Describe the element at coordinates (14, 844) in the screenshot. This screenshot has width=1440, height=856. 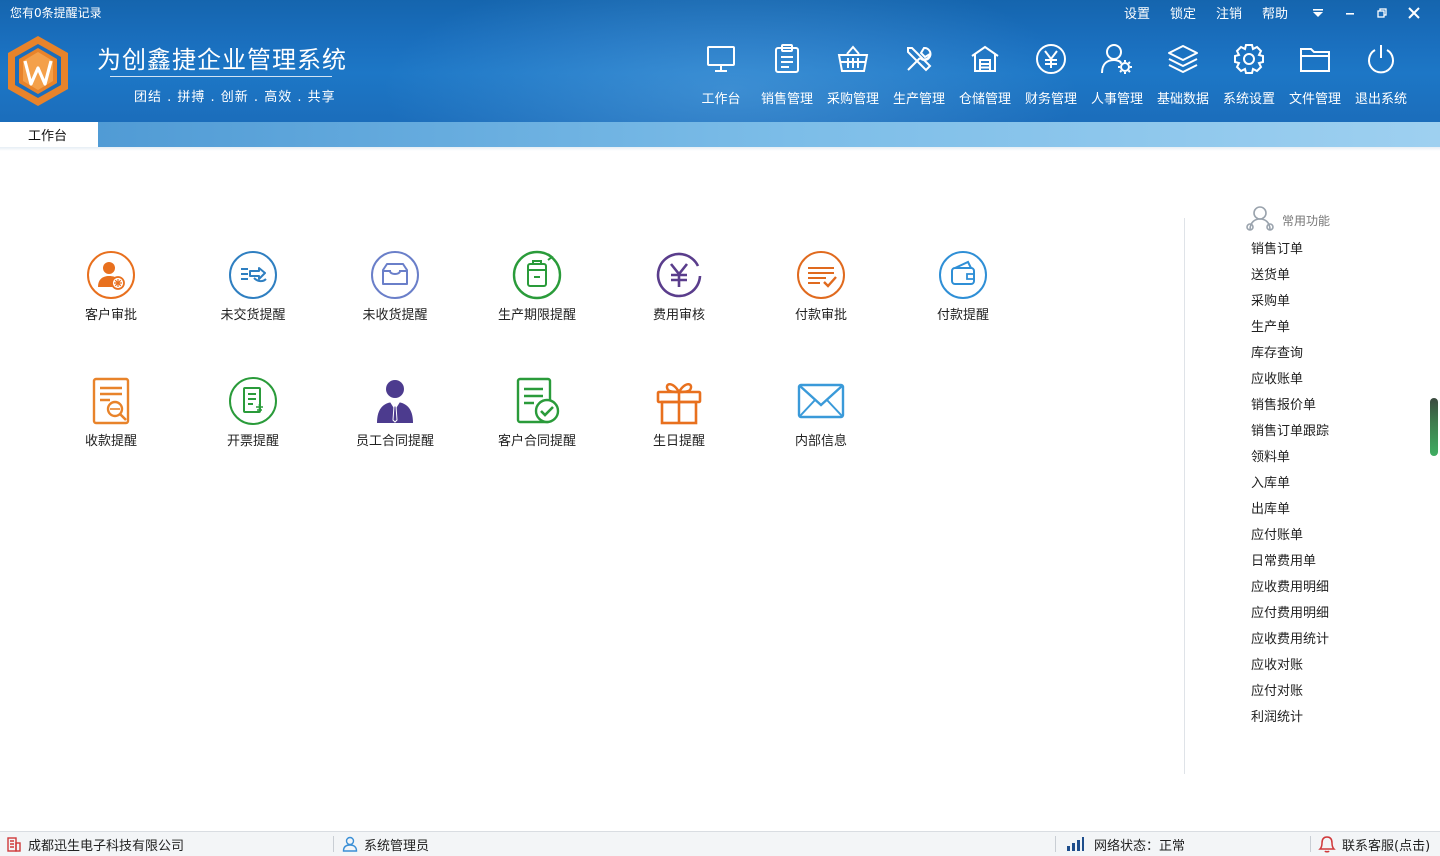
I see `building-icon` at that location.